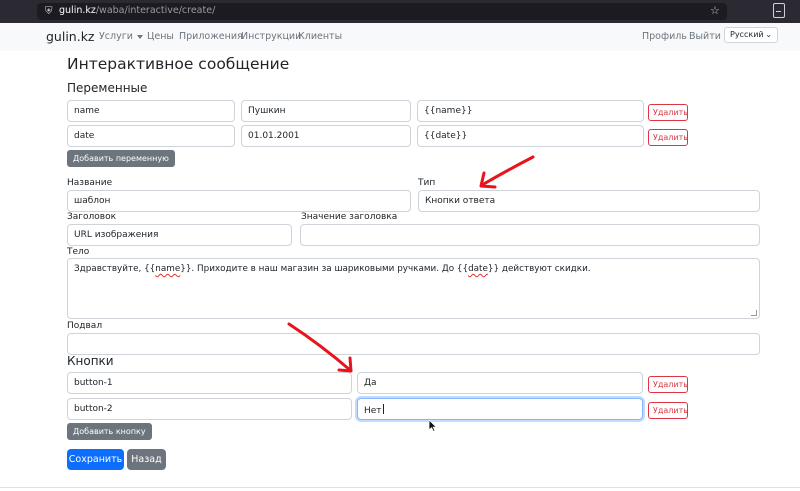 This screenshot has width=800, height=491. What do you see at coordinates (507, 171) in the screenshot?
I see `arrow-to-type-icon` at bounding box center [507, 171].